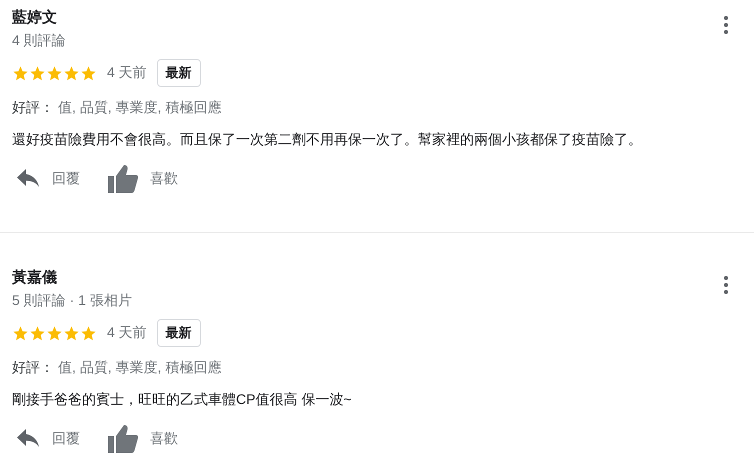  I want to click on reviewer-name: 黃嘉儀, so click(72, 278).